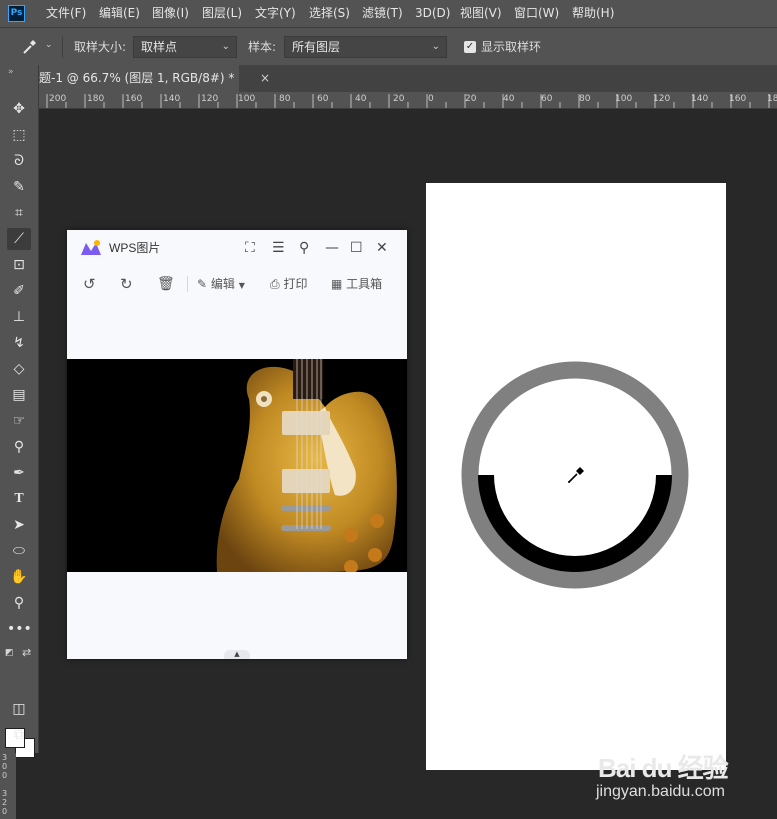 The width and height of the screenshot is (777, 819). Describe the element at coordinates (237, 654) in the screenshot. I see `expand-thumbnails-button: ▲` at that location.